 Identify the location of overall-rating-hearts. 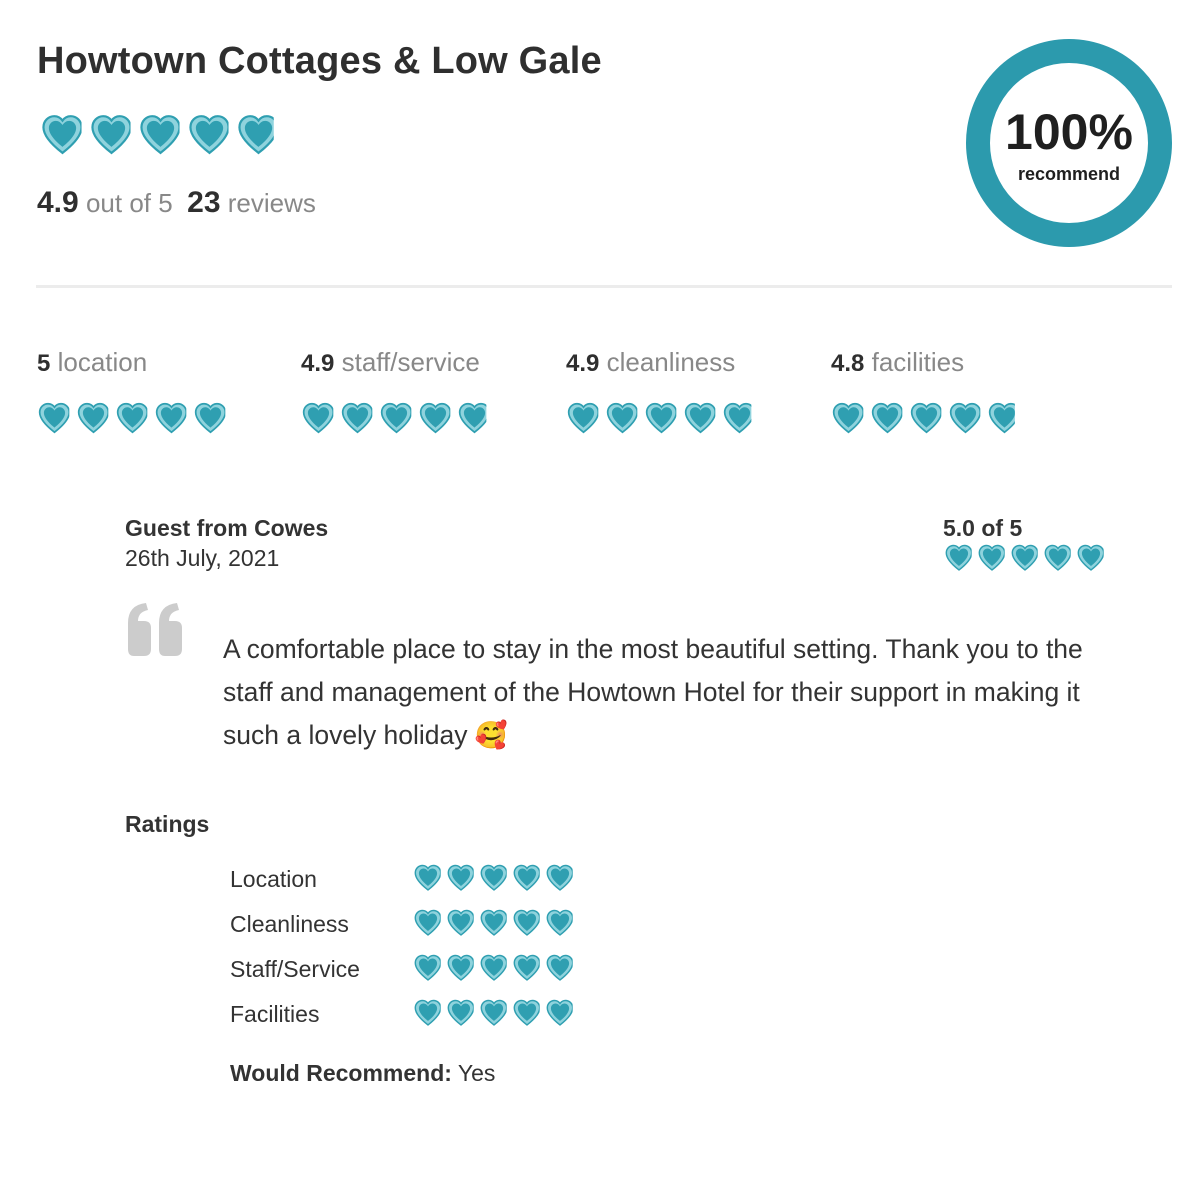
(160, 134).